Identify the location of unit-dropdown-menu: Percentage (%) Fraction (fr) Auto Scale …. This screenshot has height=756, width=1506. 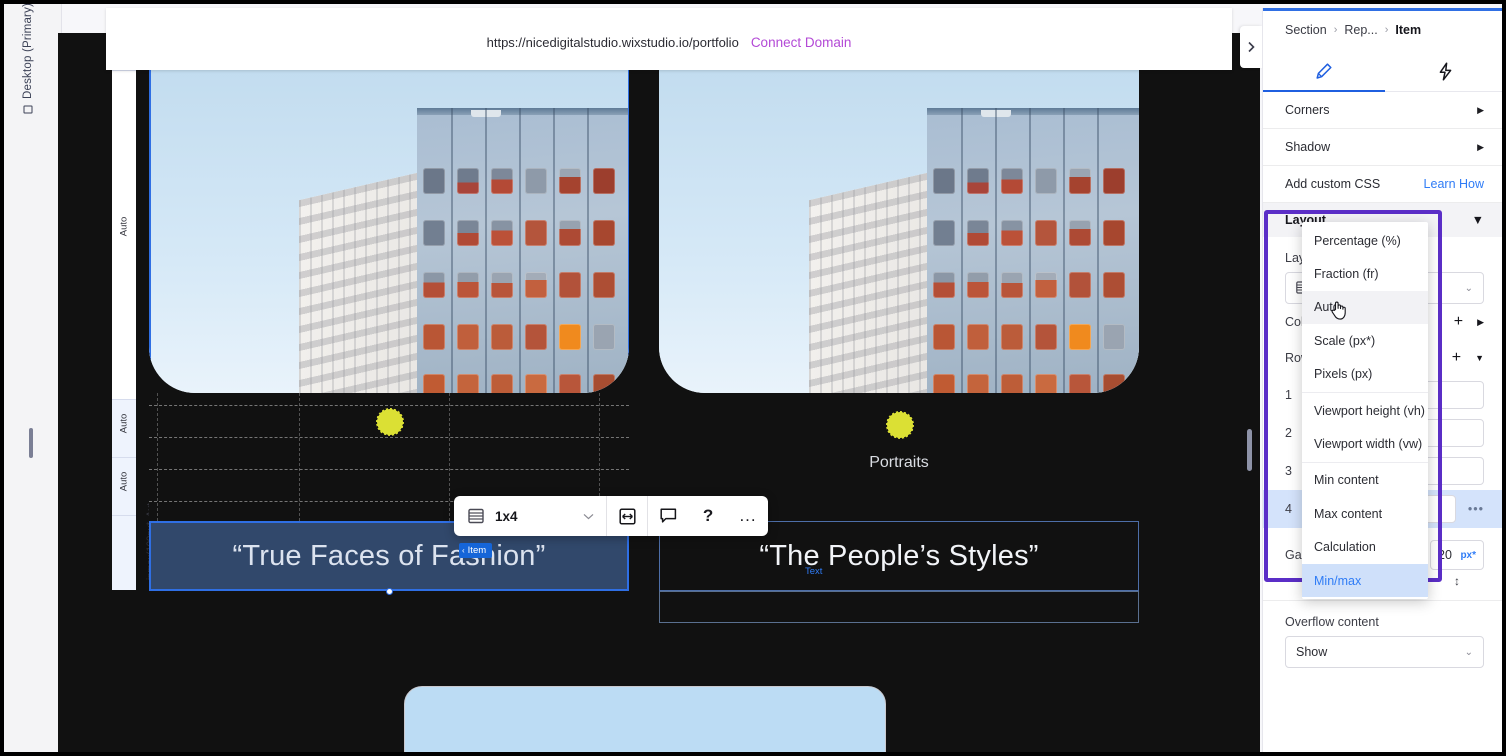
(1365, 411).